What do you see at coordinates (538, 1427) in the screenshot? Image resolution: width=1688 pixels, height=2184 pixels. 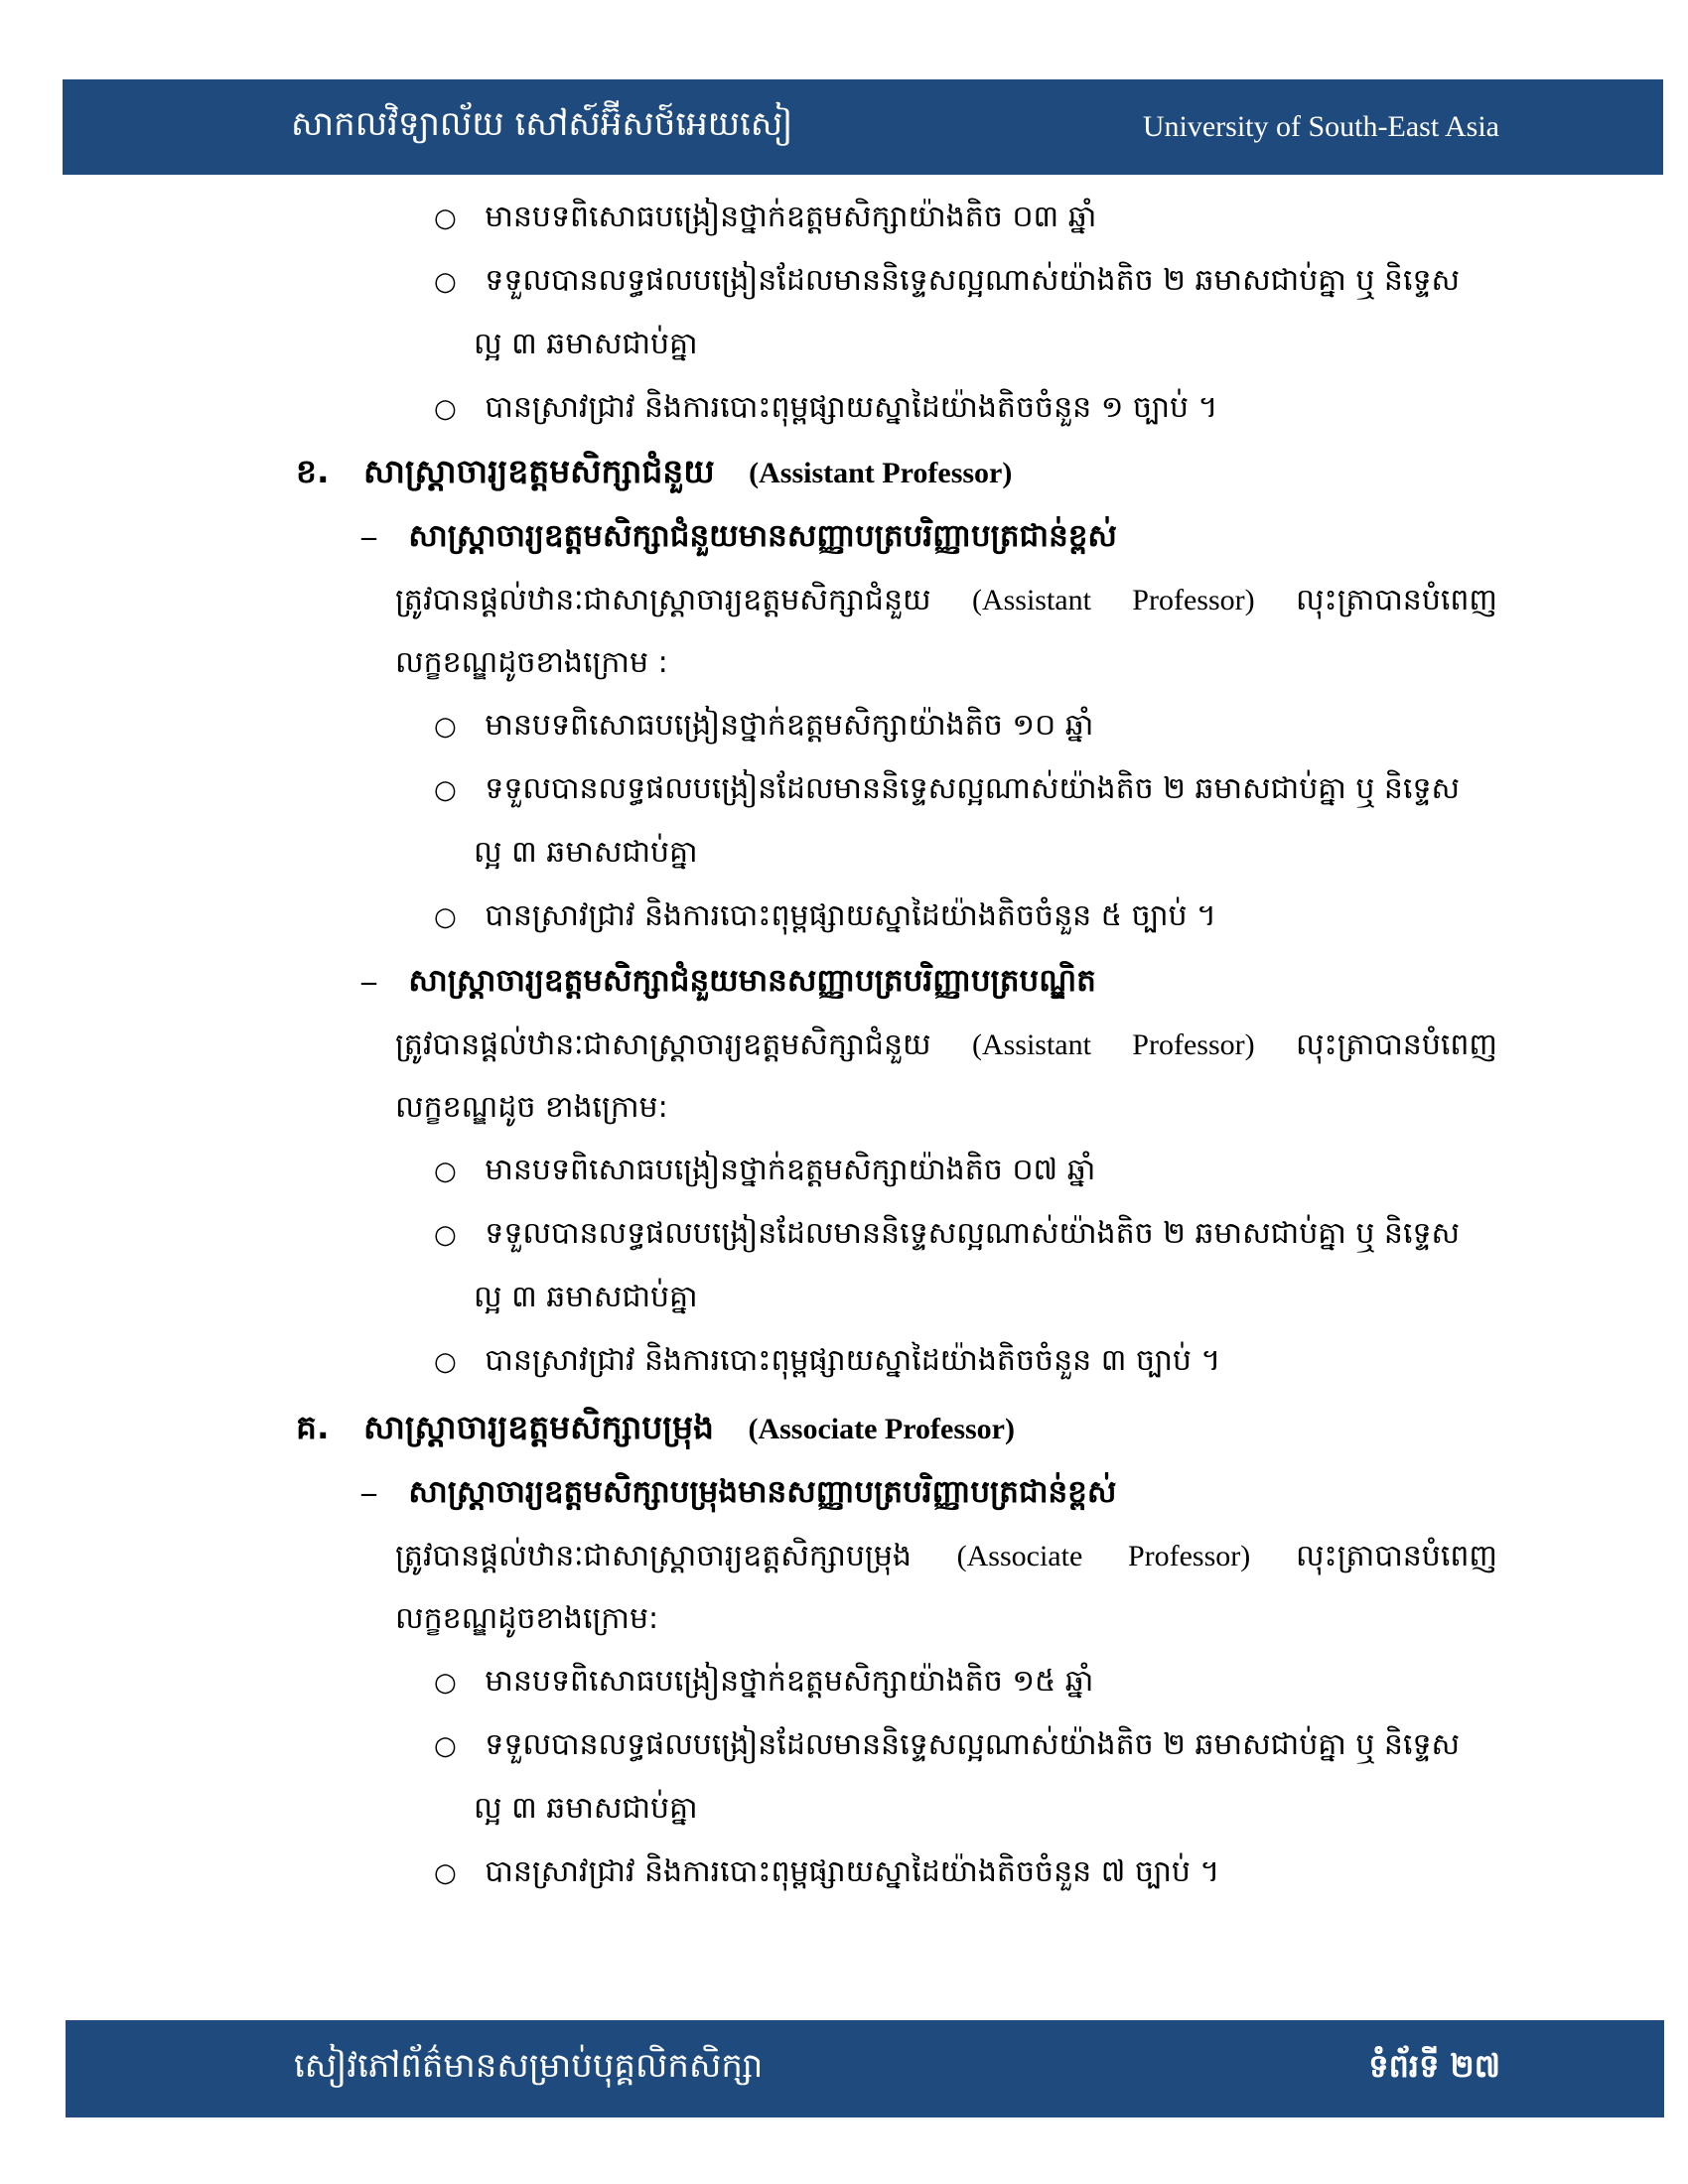 I see `section-title: សាស្ត្រាចារ្យឧត្តមសិក្សាបម្រុង` at bounding box center [538, 1427].